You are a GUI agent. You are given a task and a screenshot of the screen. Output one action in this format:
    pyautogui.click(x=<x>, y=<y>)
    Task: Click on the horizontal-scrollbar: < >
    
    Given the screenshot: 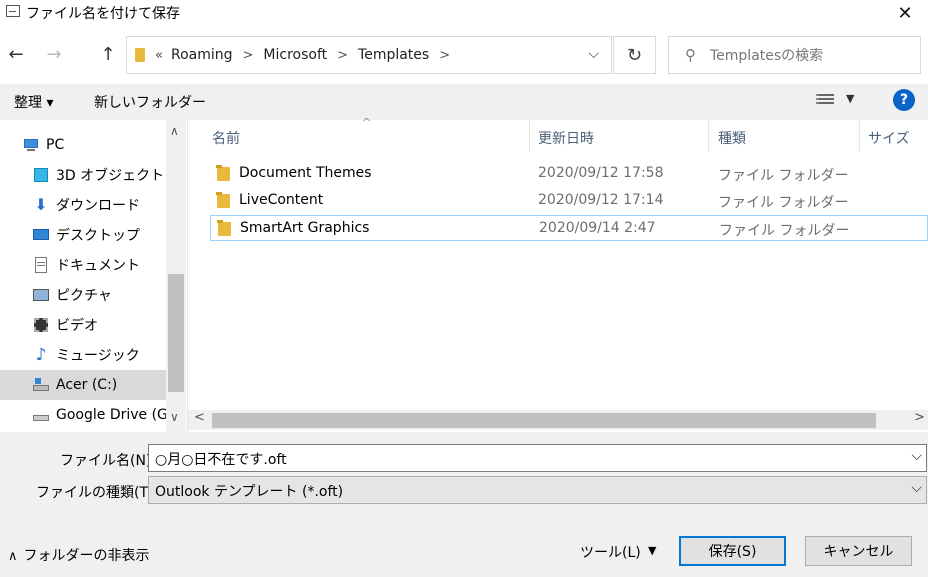 What is the action you would take?
    pyautogui.click(x=558, y=420)
    